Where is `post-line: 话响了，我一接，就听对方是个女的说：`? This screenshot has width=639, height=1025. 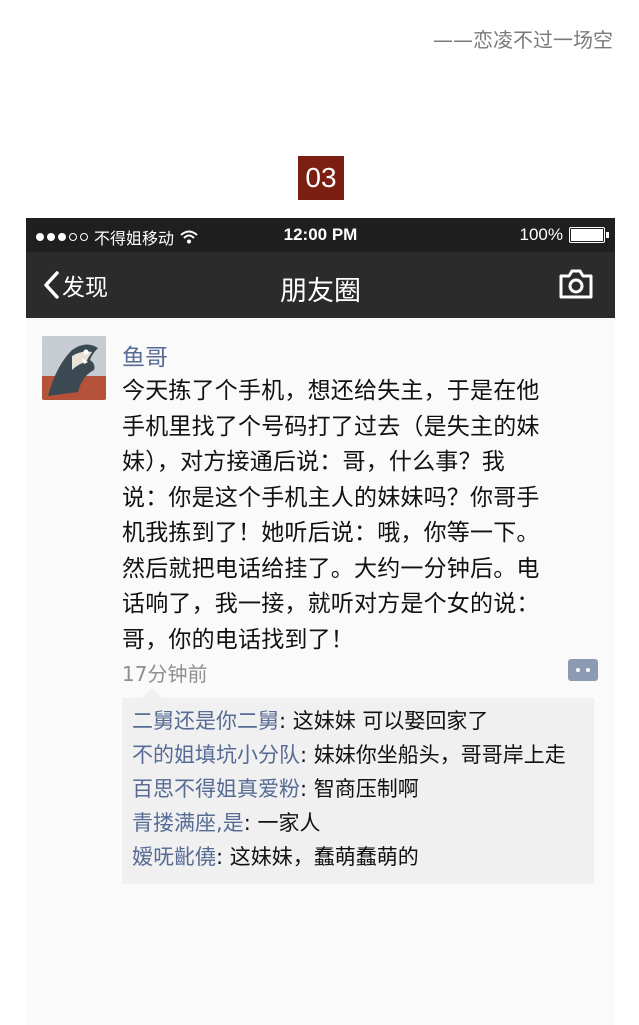 post-line: 话响了，我一接，就听对方是个女的说： is located at coordinates (331, 604).